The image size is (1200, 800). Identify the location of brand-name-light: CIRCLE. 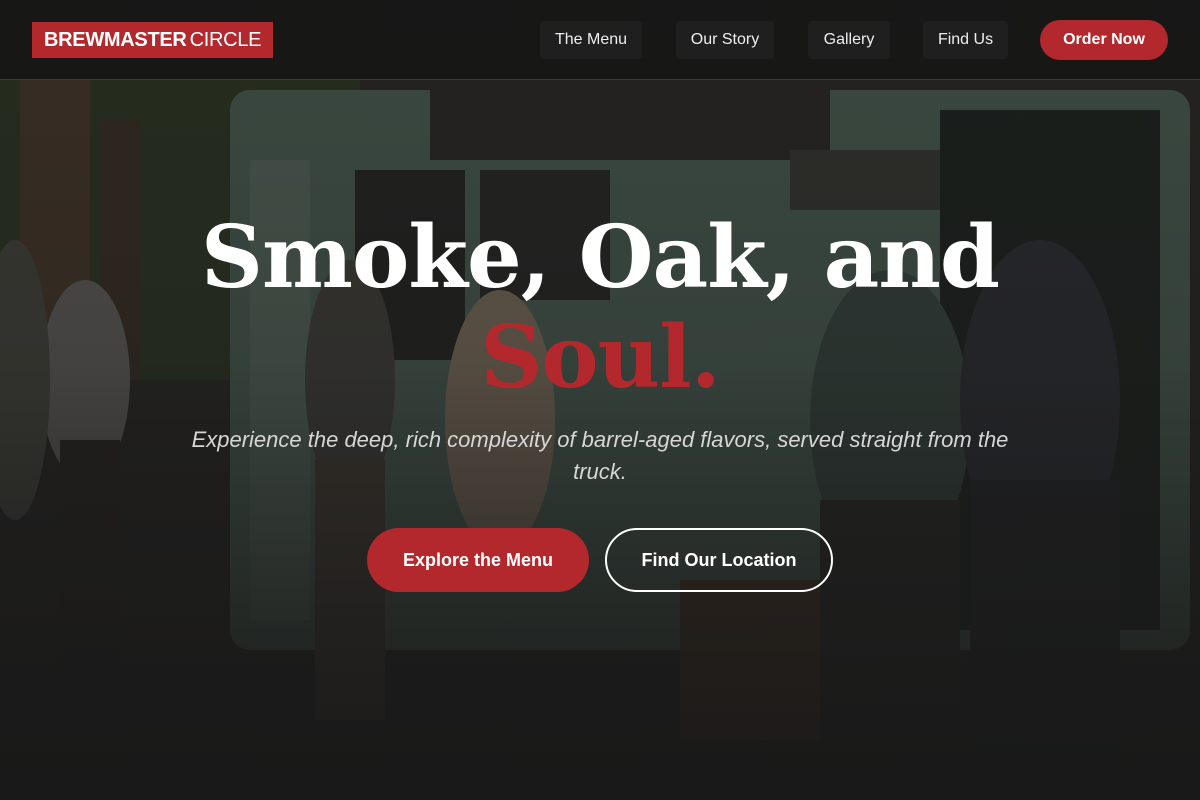
(225, 39).